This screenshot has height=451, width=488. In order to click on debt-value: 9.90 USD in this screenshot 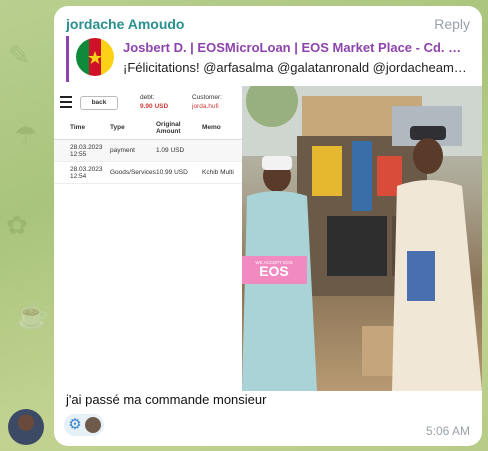, I will do `click(154, 106)`.